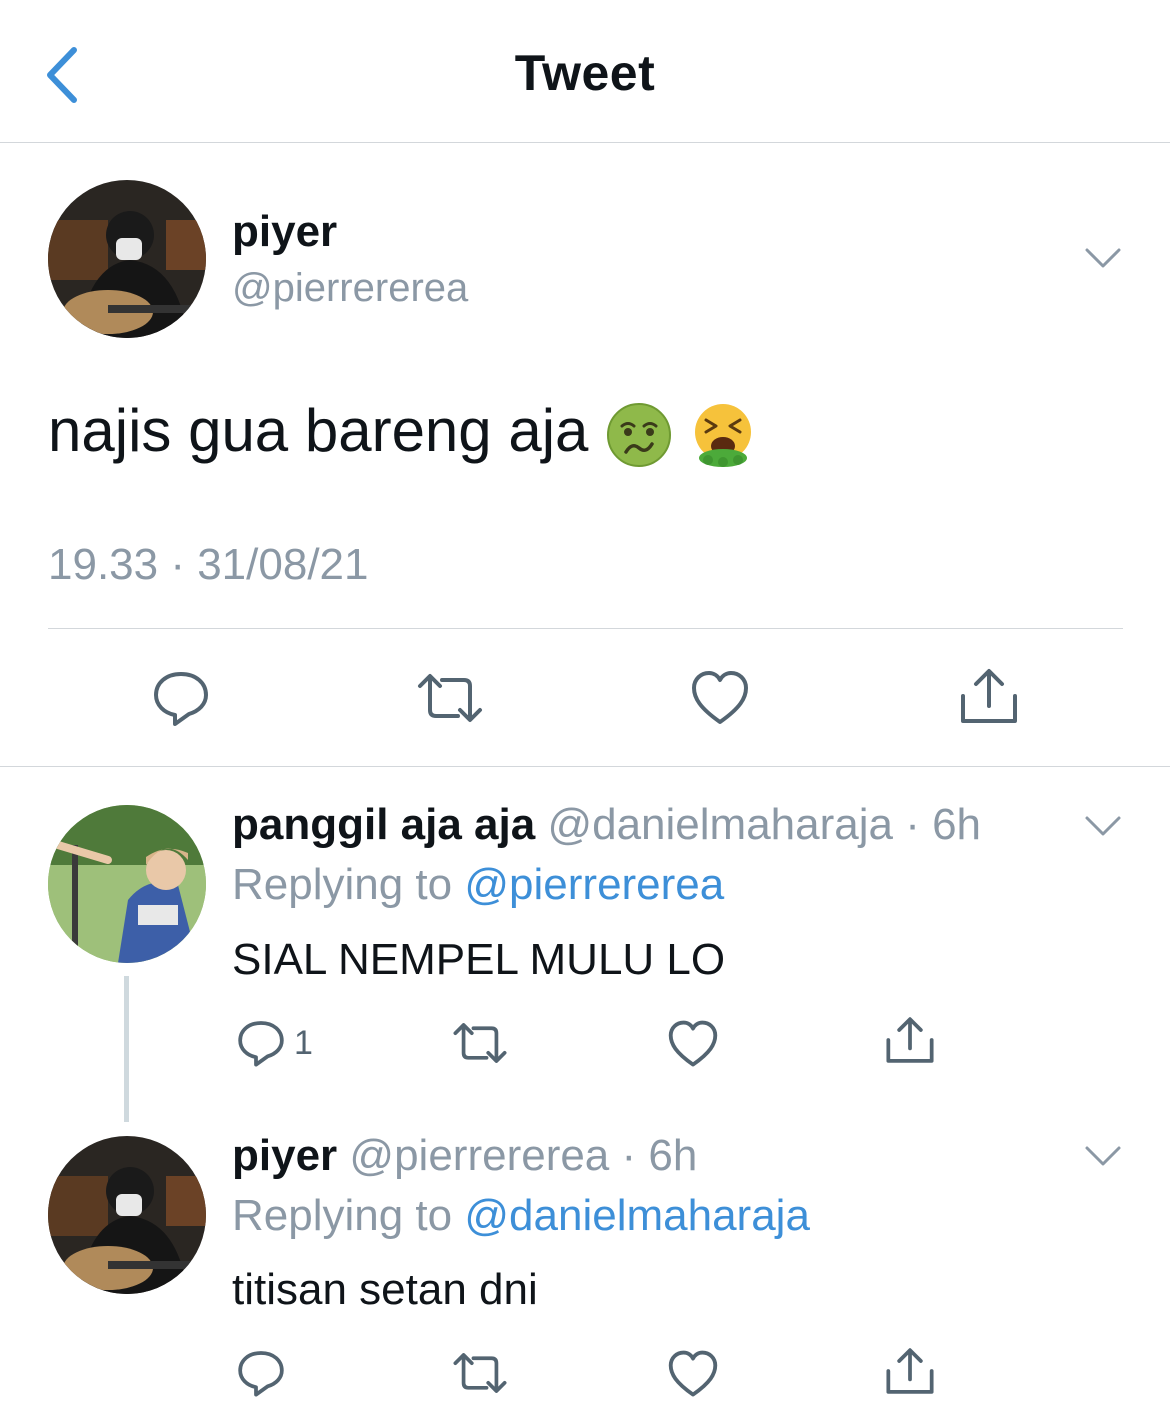  I want to click on reply-text: titisan setan dni, so click(385, 1289).